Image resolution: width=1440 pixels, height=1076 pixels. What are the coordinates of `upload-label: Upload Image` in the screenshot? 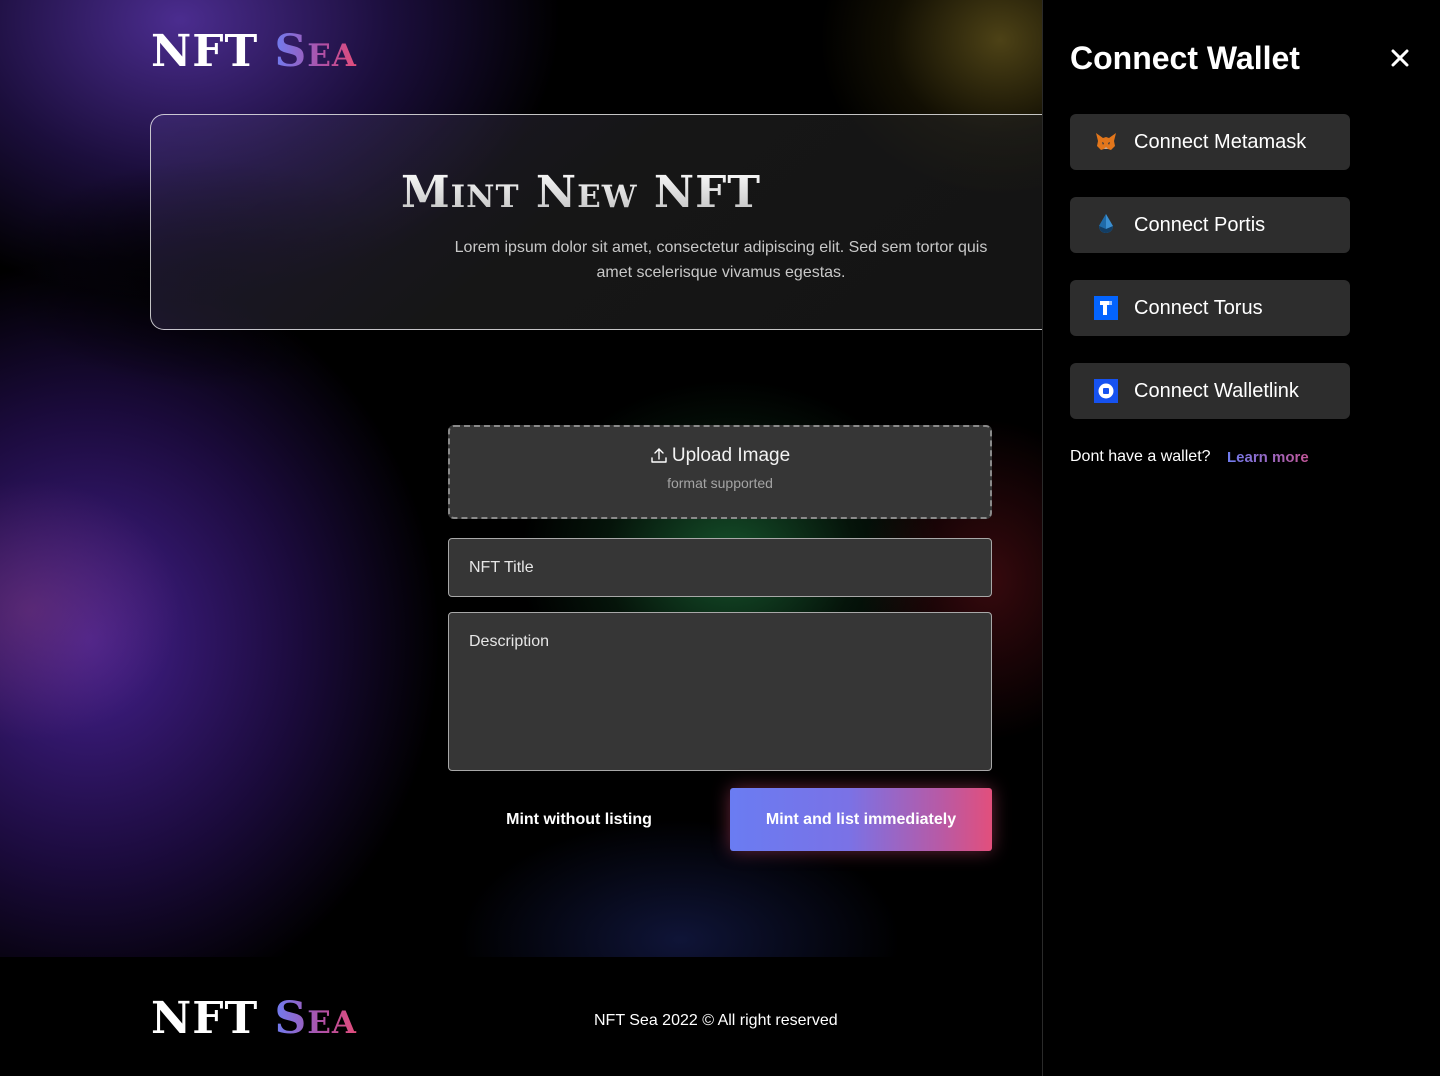 It's located at (731, 455).